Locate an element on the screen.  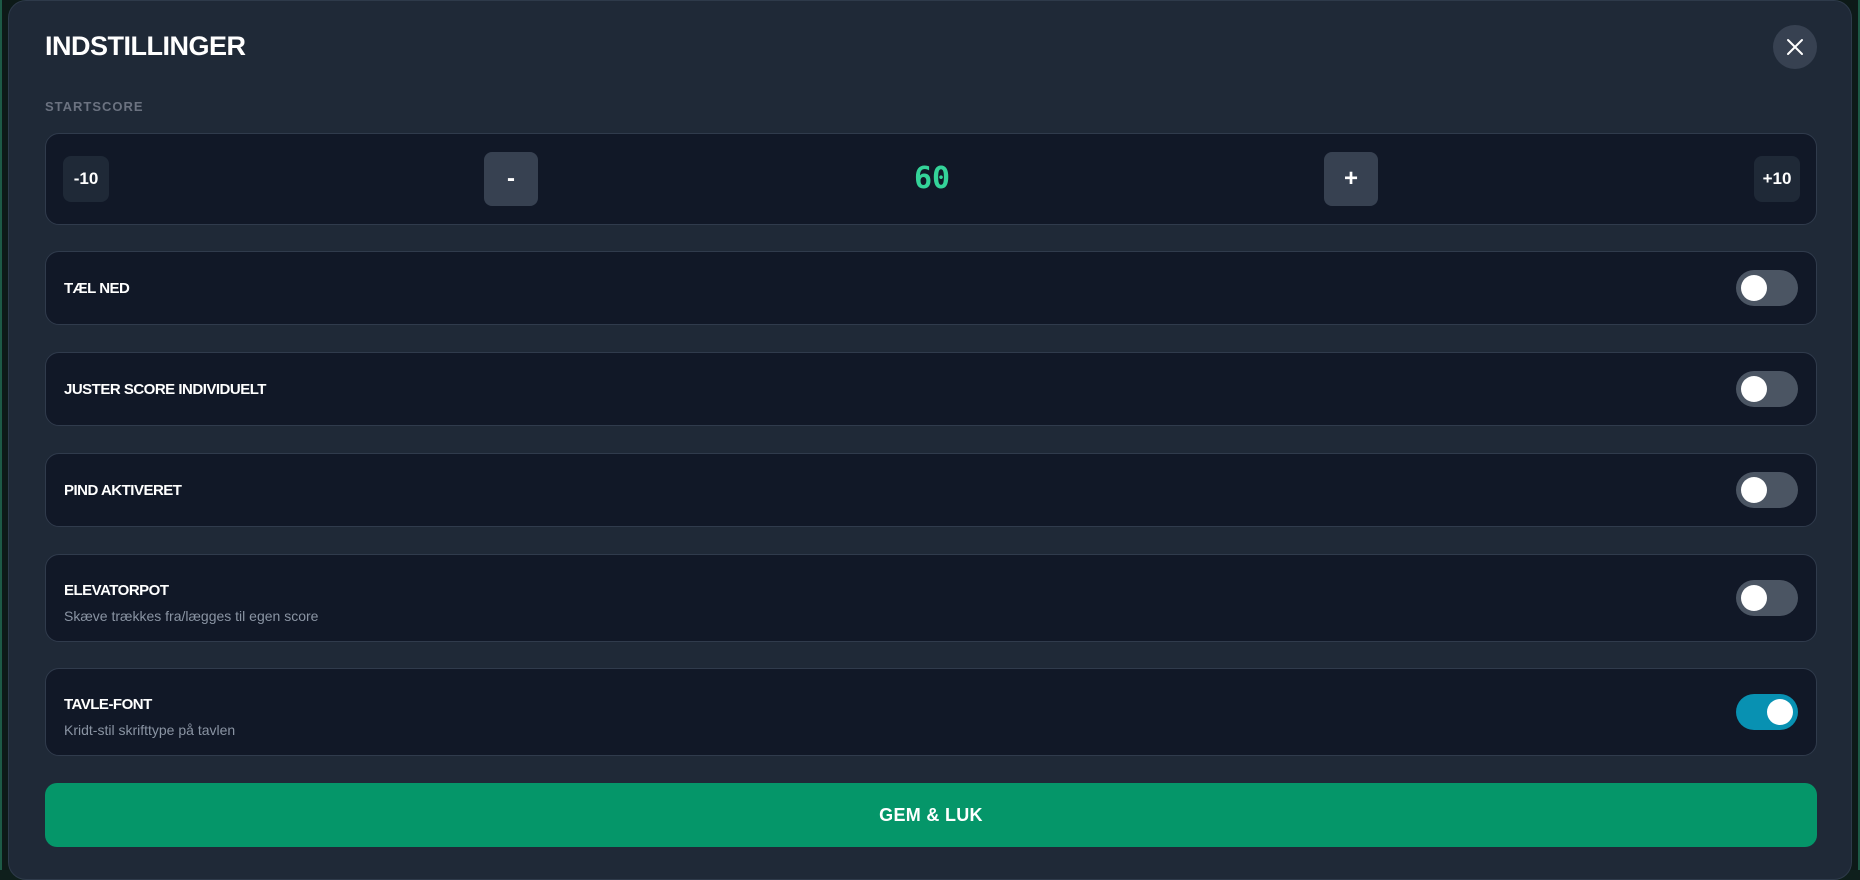
plus-one-button: + is located at coordinates (1351, 179).